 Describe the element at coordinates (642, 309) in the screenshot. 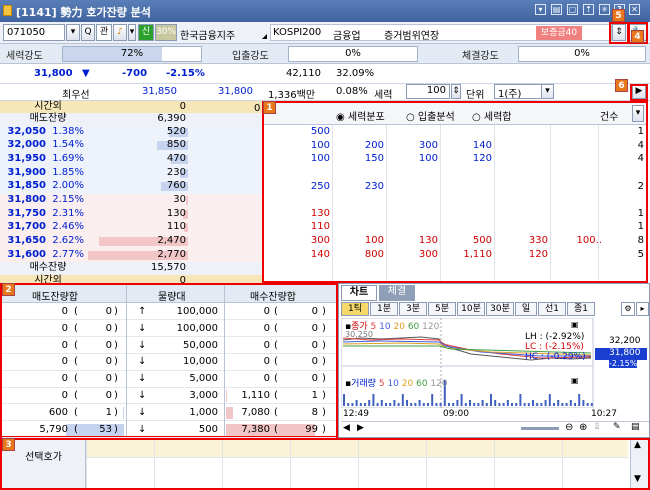

I see `chart-expand-icon: ▸` at that location.